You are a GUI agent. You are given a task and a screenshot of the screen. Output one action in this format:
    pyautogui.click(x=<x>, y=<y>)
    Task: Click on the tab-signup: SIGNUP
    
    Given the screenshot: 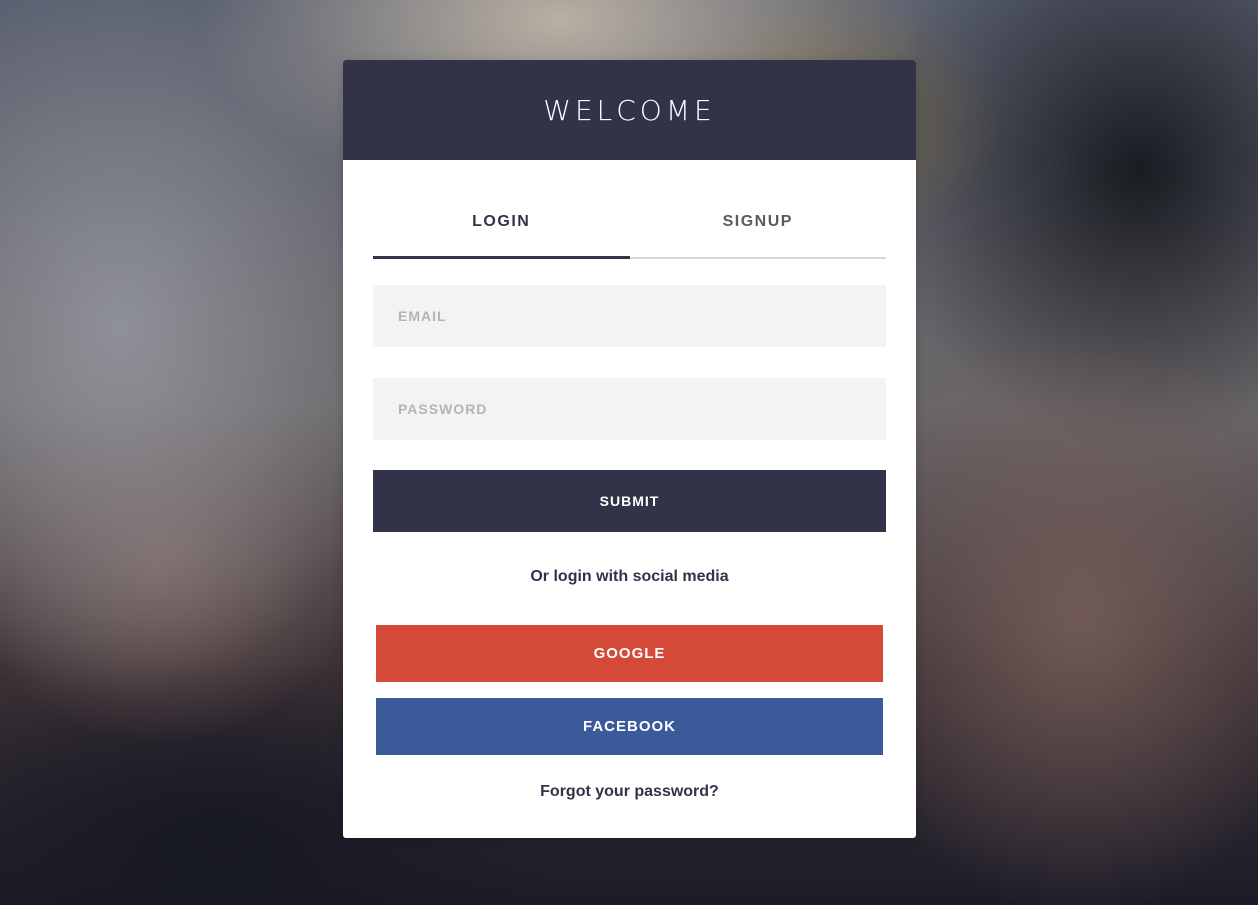 What is the action you would take?
    pyautogui.click(x=758, y=223)
    